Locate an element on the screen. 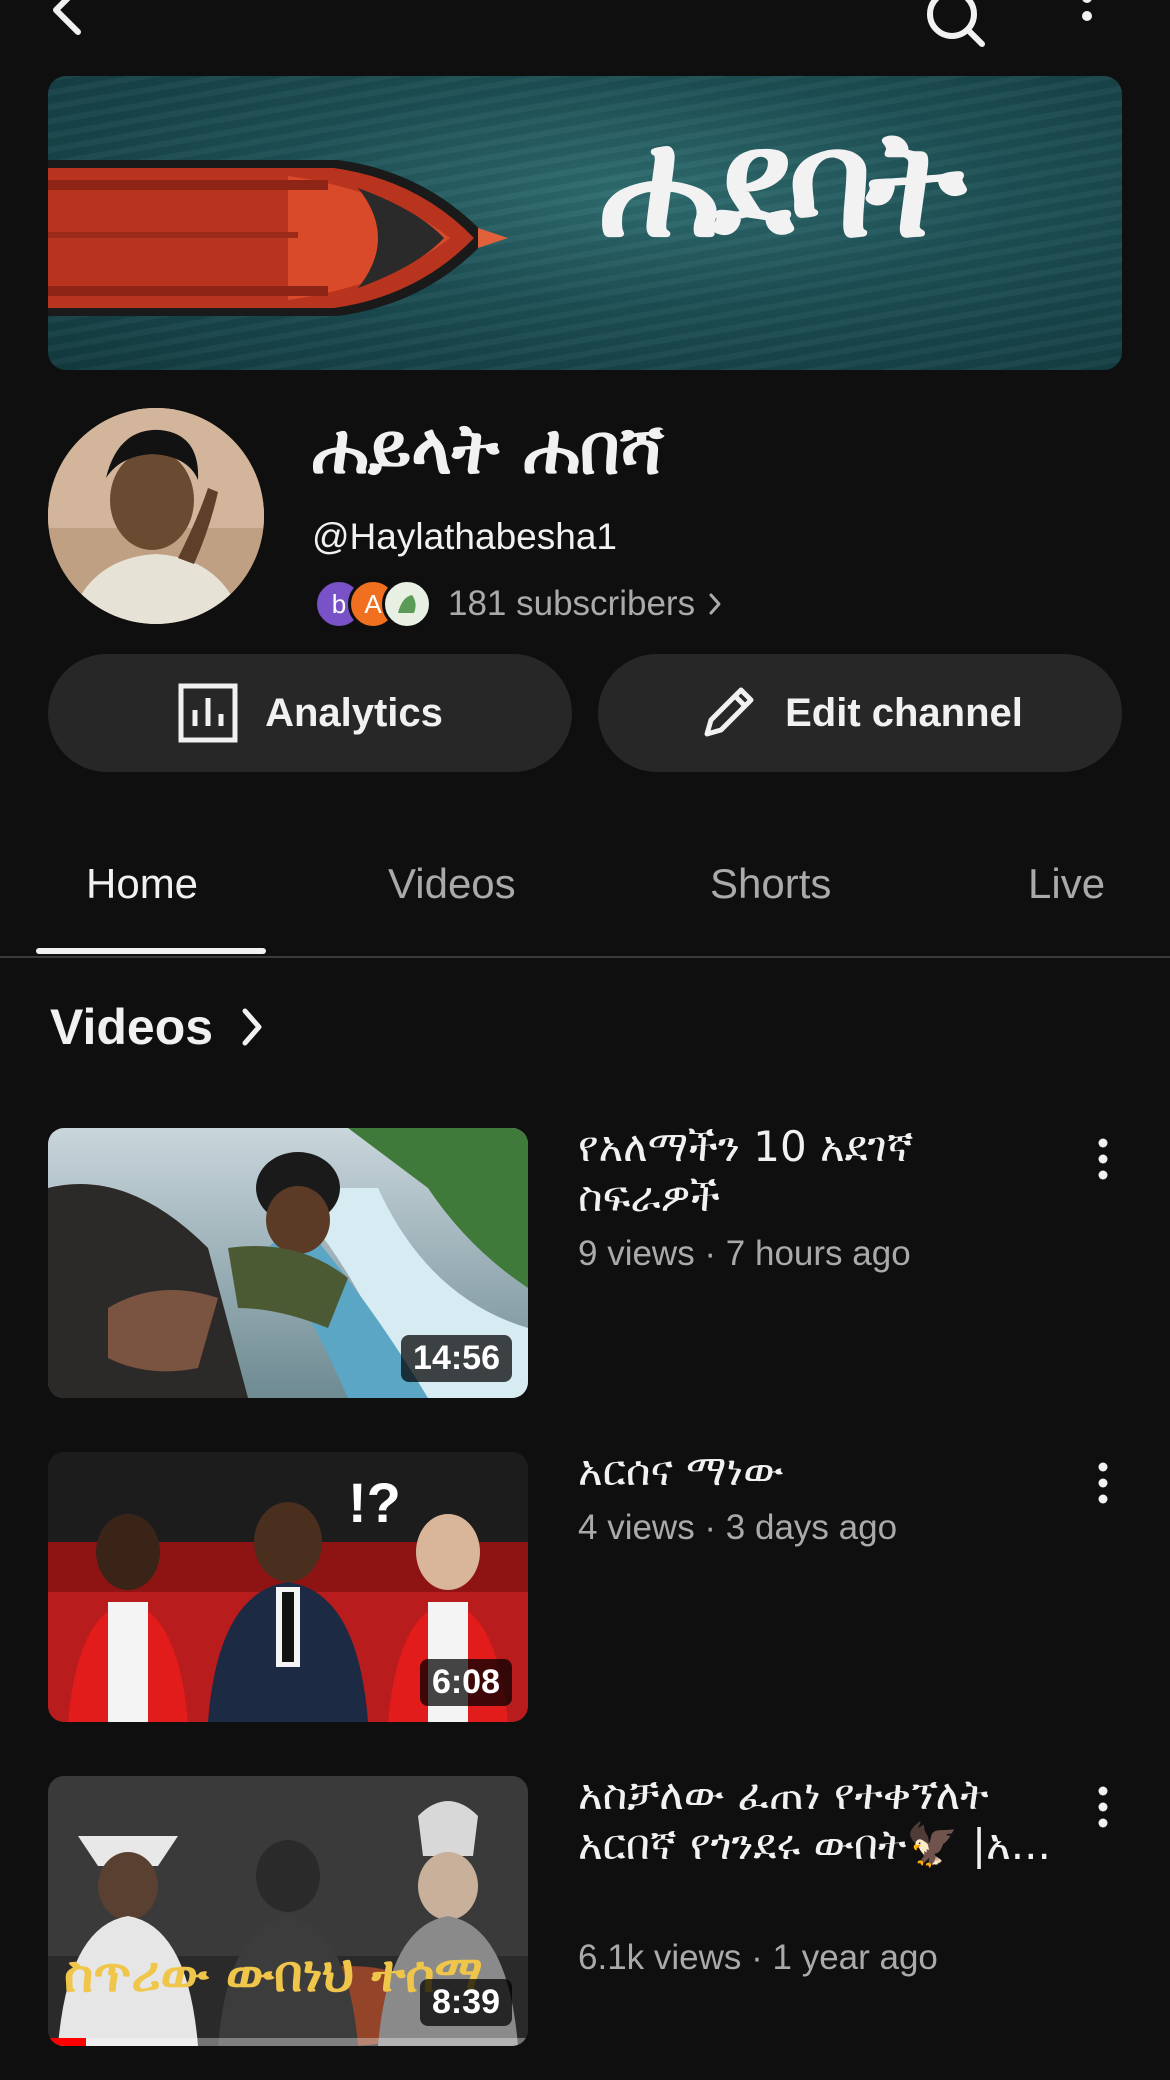 This screenshot has width=1170, height=2080. boat-illustration is located at coordinates (278, 238).